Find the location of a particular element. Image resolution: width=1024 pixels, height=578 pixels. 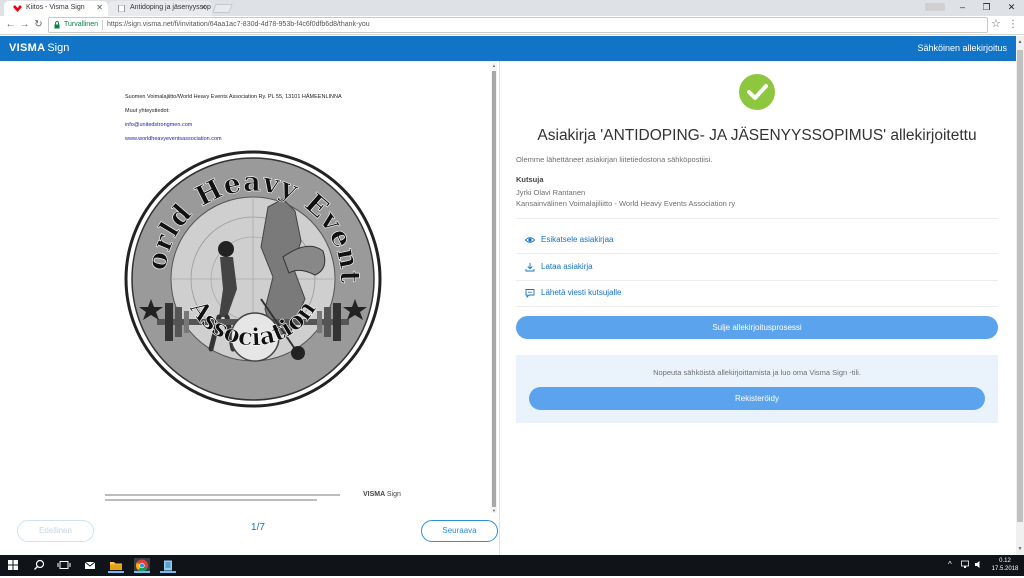

forward-arrow-icon: → is located at coordinates (24, 24).